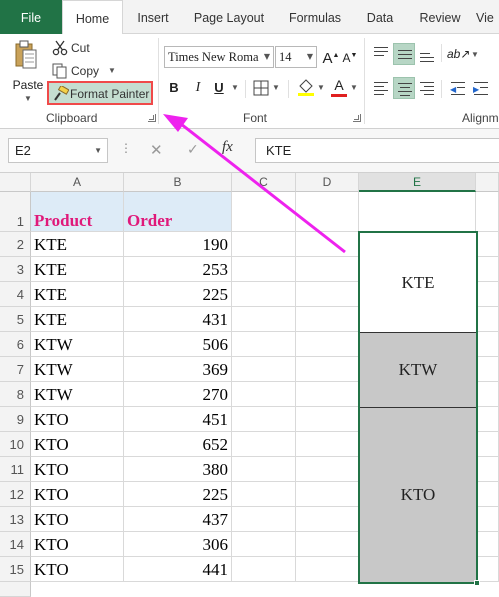  I want to click on row-header: 2, so click(15, 244).